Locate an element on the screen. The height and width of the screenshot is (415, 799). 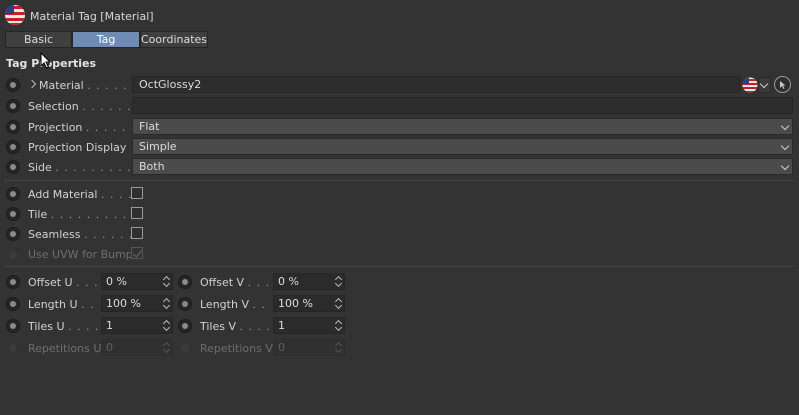
pick-object-button is located at coordinates (782, 84).